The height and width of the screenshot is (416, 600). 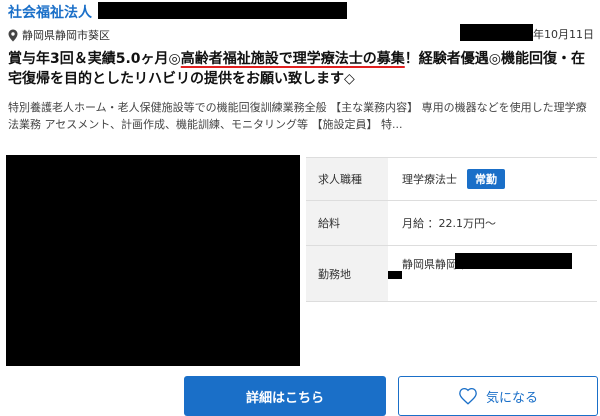 I want to click on map-pin-icon, so click(x=13, y=35).